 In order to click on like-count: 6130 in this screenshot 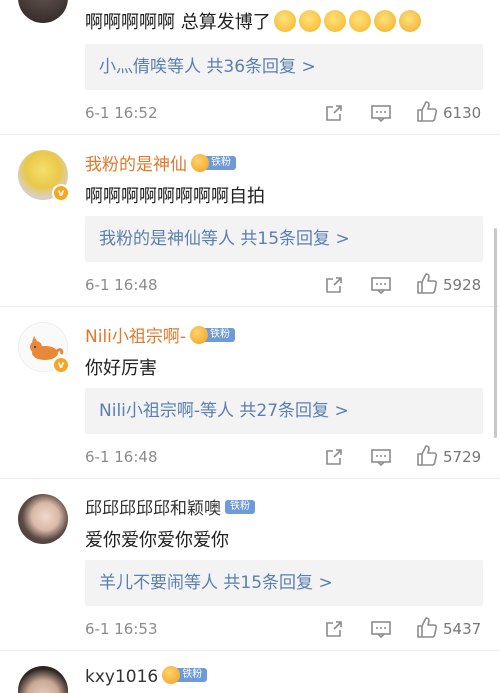, I will do `click(462, 113)`.